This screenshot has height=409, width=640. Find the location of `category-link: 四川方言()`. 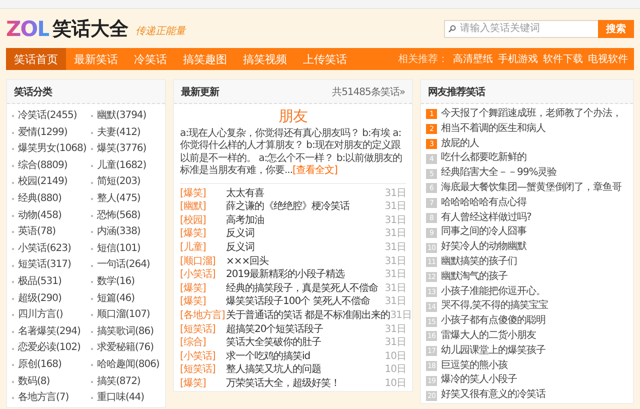

category-link: 四川方言() is located at coordinates (40, 315).